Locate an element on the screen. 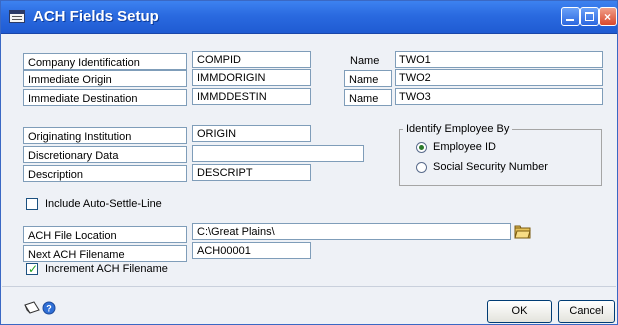 The image size is (618, 325). originating-institution-label: Originating Institution is located at coordinates (105, 135).